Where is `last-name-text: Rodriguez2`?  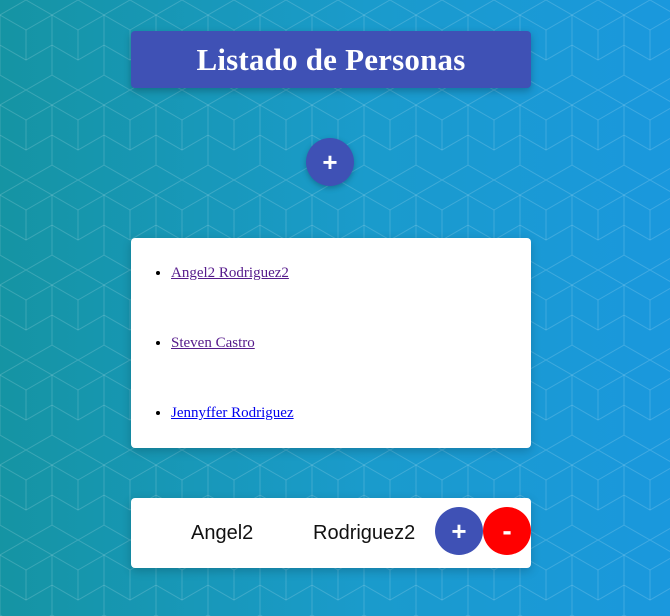
last-name-text: Rodriguez2 is located at coordinates (364, 533).